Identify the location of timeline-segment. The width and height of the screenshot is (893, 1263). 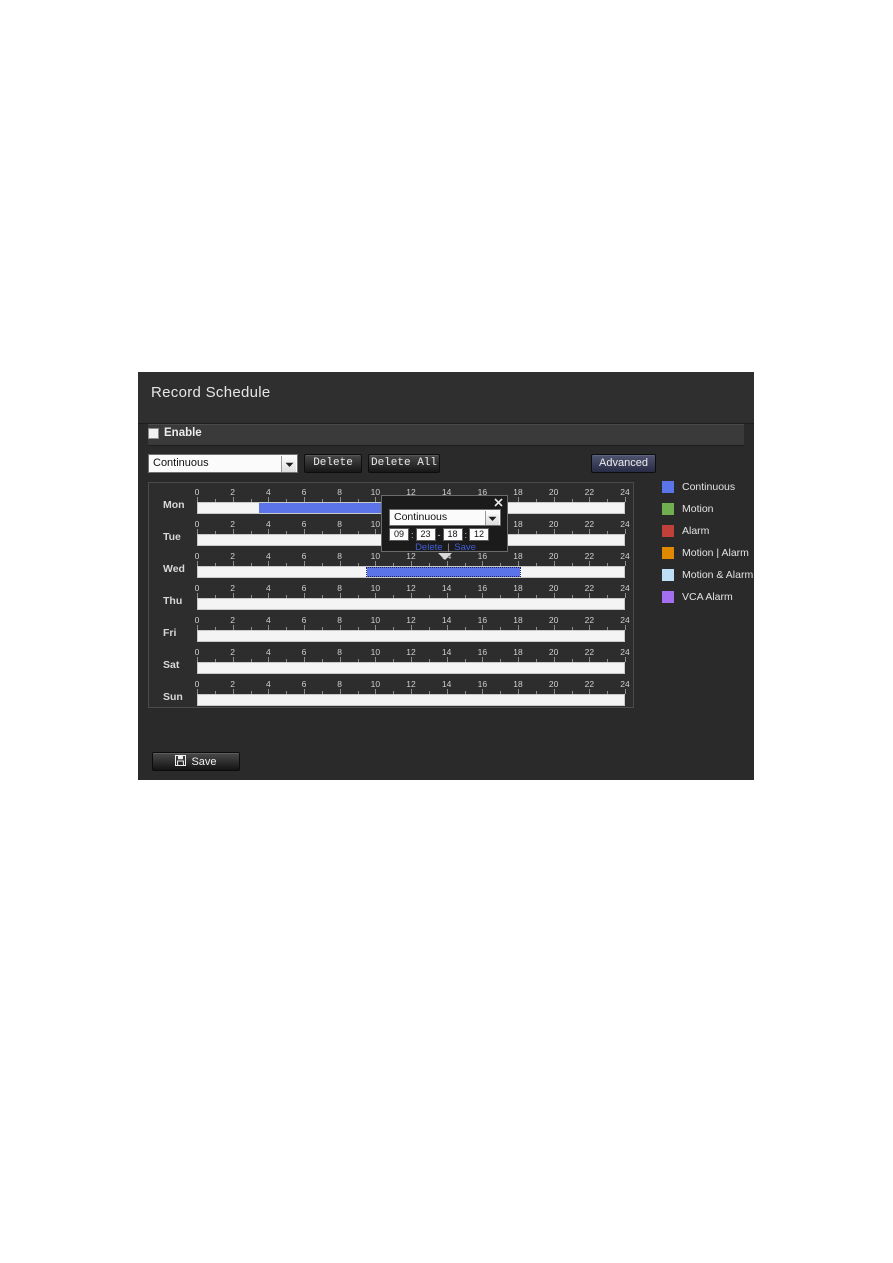
(443, 572).